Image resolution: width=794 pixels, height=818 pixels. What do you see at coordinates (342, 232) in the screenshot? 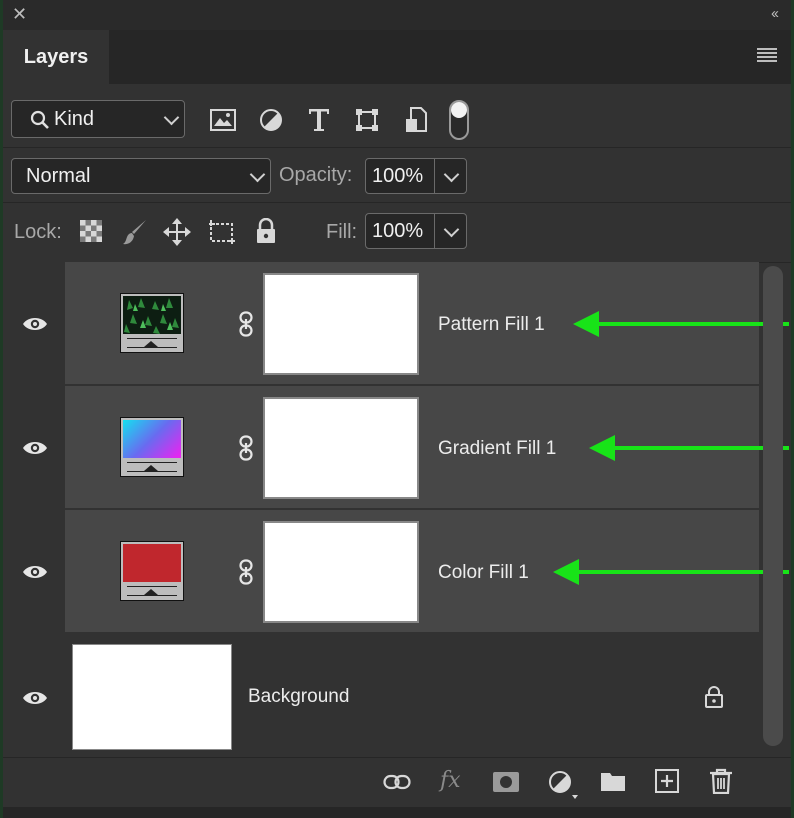
I see `fill-label: Fill:` at bounding box center [342, 232].